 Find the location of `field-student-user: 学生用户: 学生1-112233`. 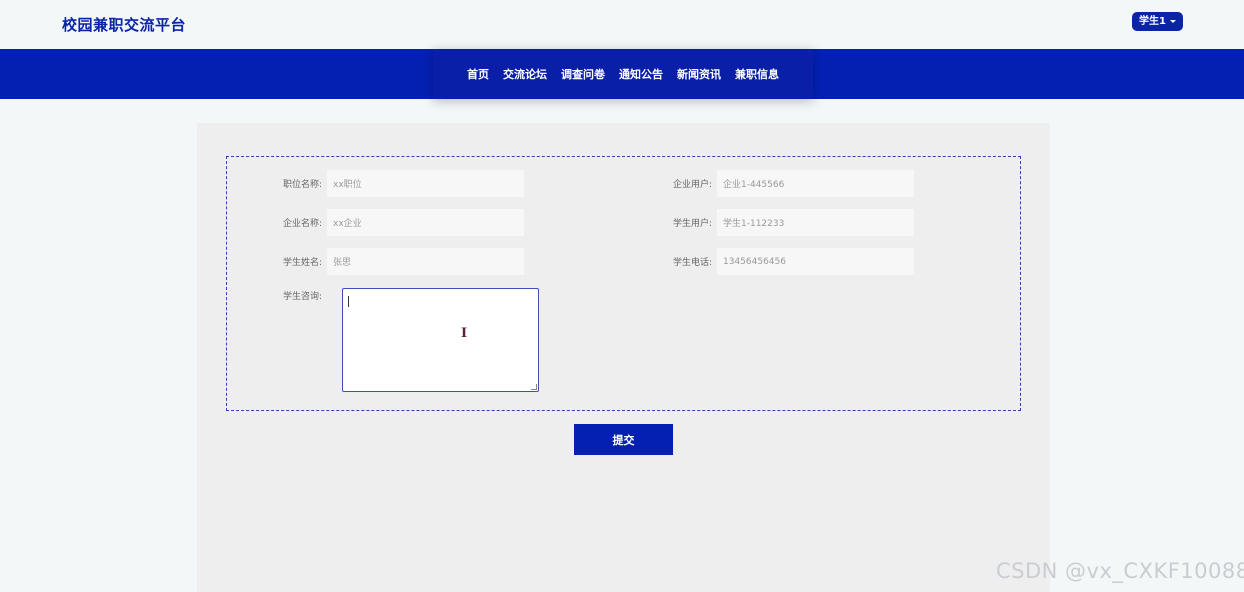

field-student-user: 学生用户: 学生1-112233 is located at coordinates (765, 222).